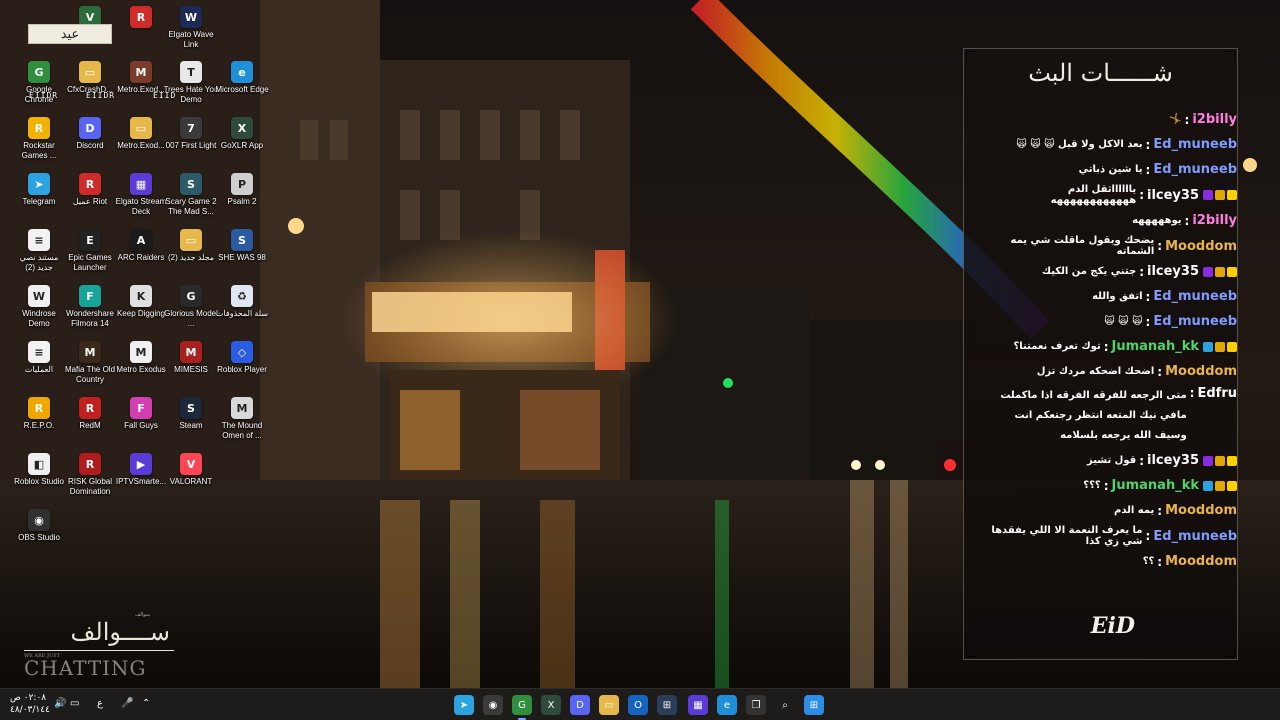 This screenshot has height=720, width=1280. I want to click on desktop-icon: R RISK Global Domination, so click(90, 475).